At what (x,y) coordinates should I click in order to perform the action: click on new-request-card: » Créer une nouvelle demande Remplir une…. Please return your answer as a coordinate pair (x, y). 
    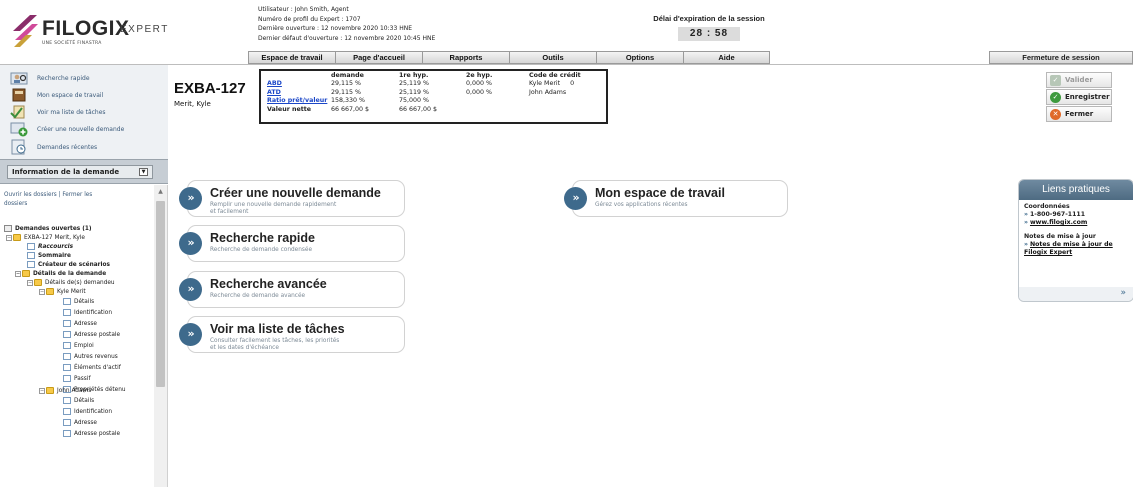
    Looking at the image, I should click on (292, 198).